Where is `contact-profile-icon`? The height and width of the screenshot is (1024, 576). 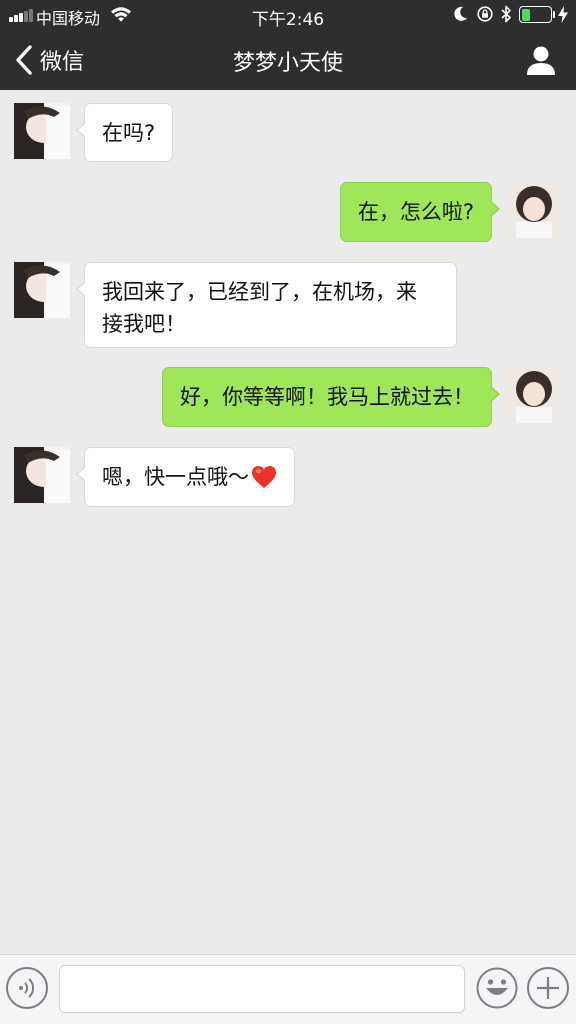
contact-profile-icon is located at coordinates (541, 60).